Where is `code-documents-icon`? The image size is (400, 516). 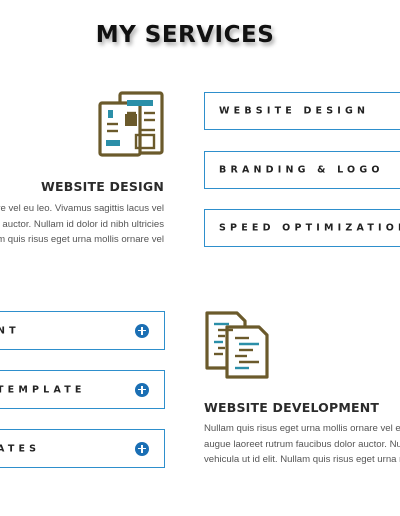
code-documents-icon is located at coordinates (238, 345).